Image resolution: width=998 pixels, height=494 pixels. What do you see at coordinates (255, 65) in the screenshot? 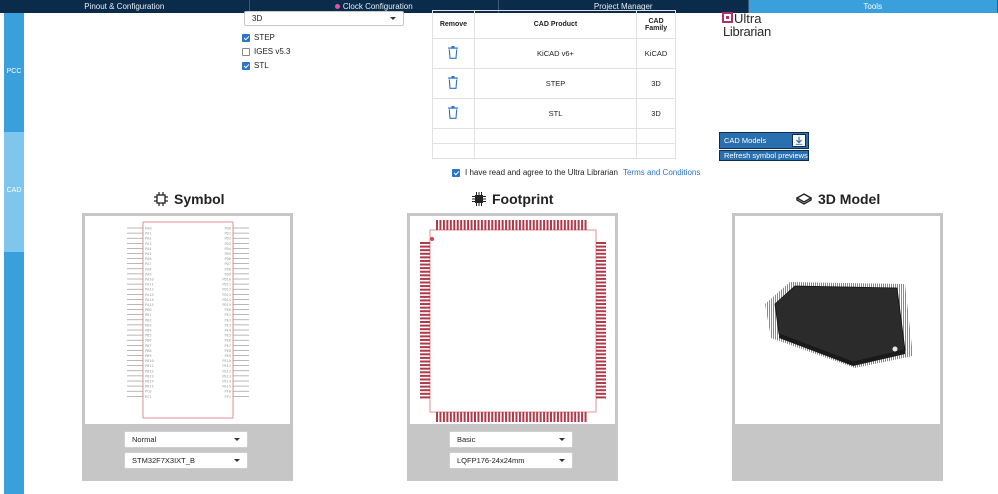
I see `checkbox-stl: STL` at bounding box center [255, 65].